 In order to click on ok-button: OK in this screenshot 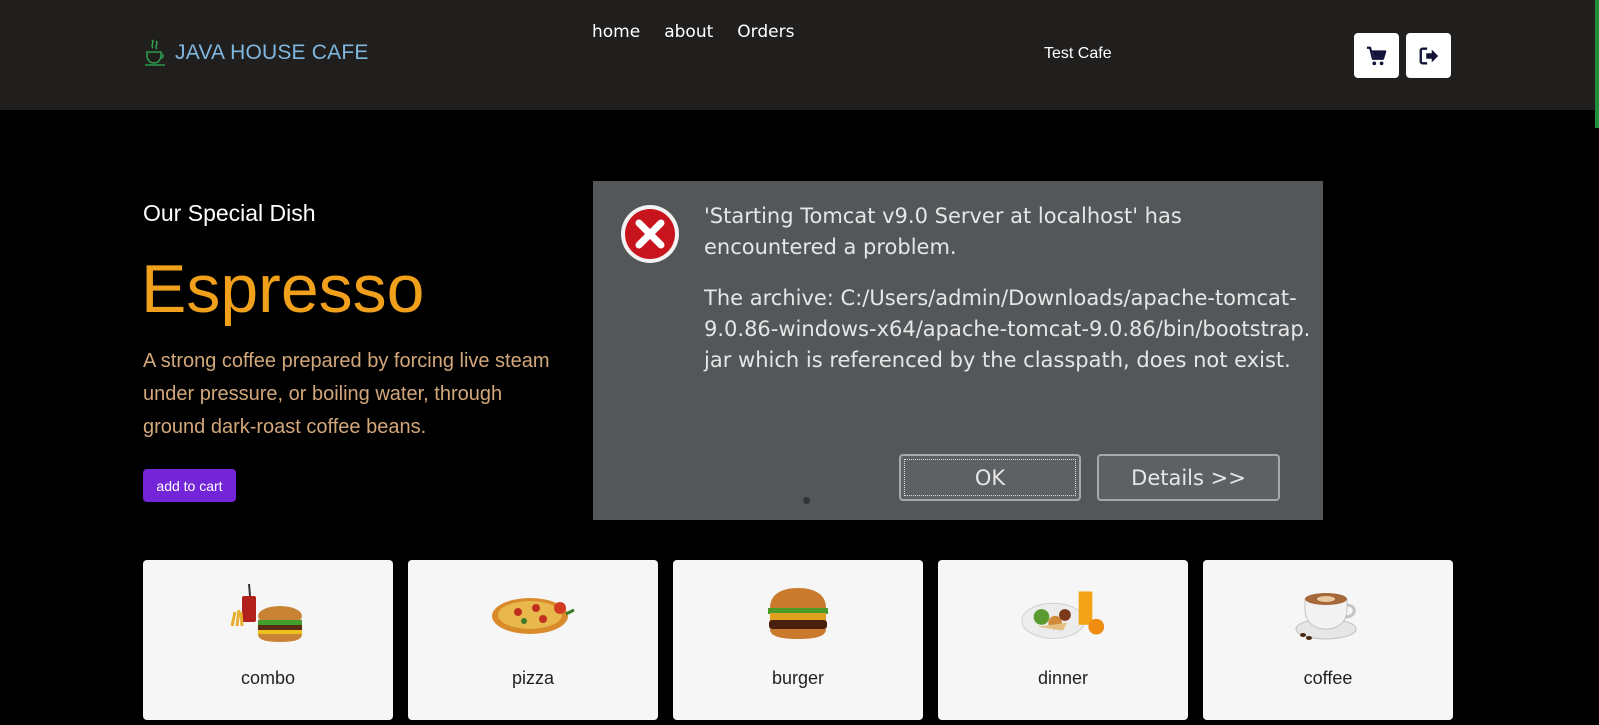, I will do `click(990, 477)`.